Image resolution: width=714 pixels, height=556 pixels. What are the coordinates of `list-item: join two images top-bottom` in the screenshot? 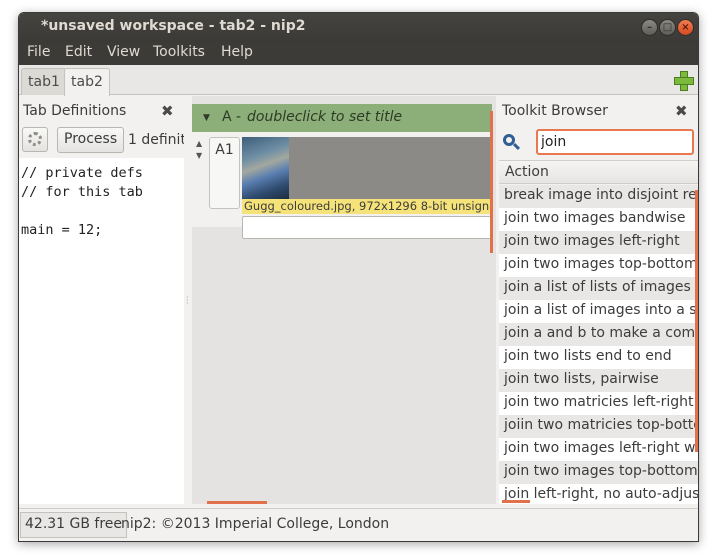 It's located at (598, 265).